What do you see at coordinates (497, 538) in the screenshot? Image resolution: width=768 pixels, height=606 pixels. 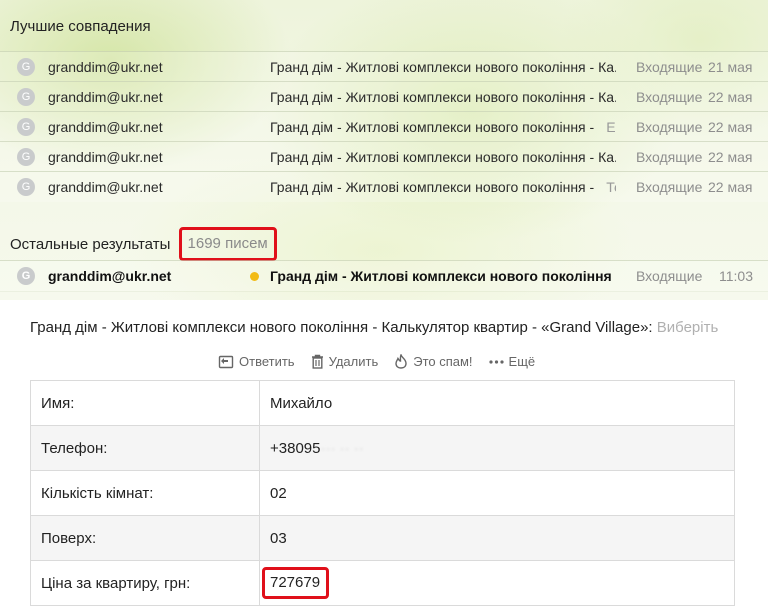 I see `field-value: 03` at bounding box center [497, 538].